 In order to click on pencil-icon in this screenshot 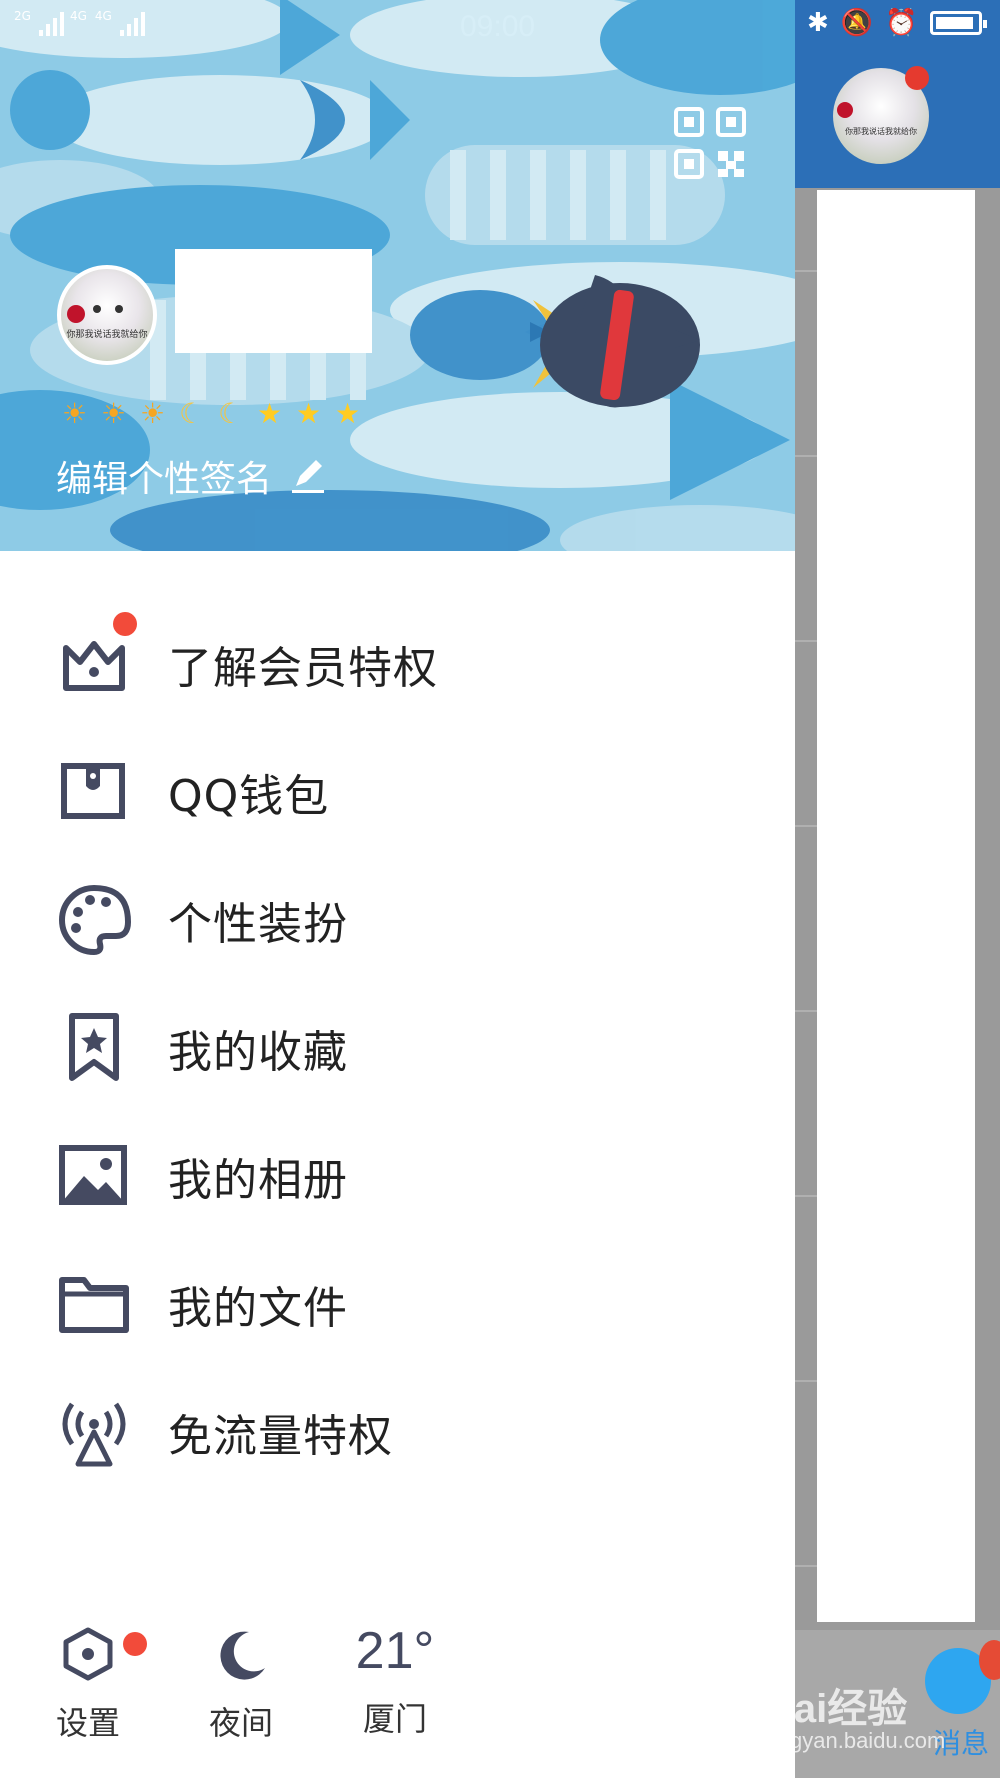, I will do `click(308, 476)`.